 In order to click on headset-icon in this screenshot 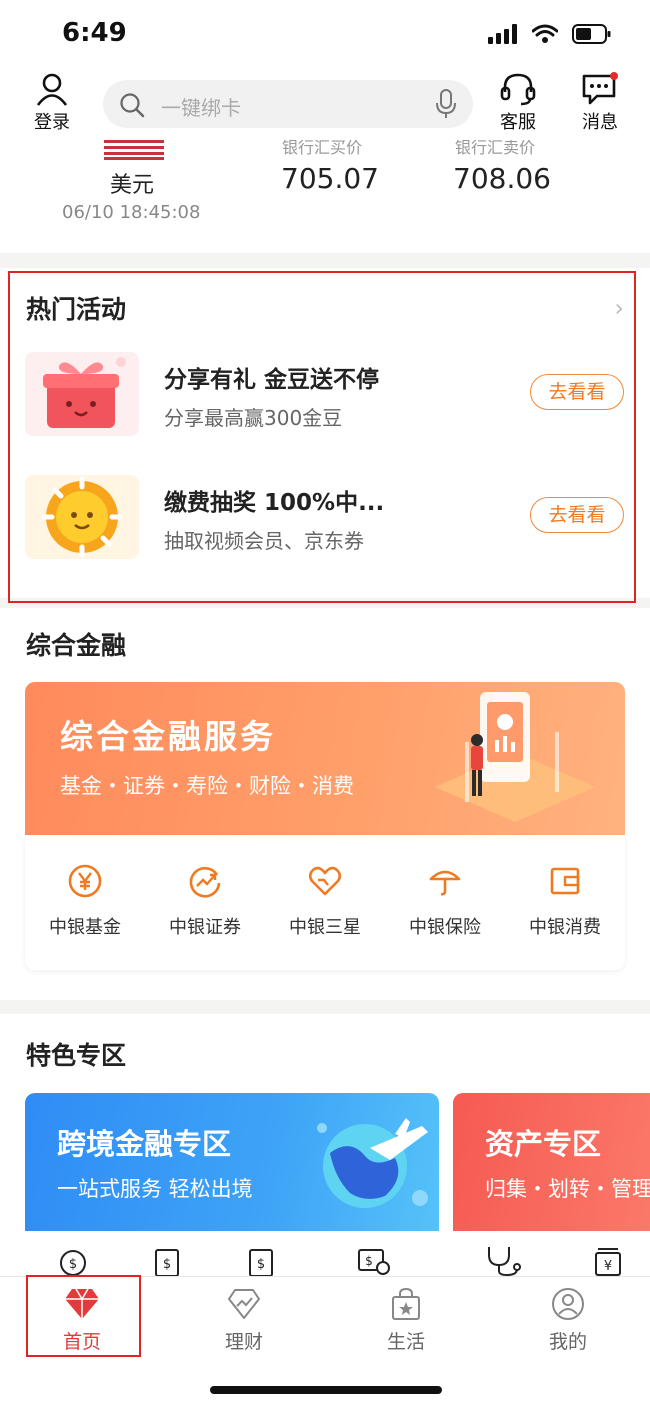, I will do `click(518, 89)`.